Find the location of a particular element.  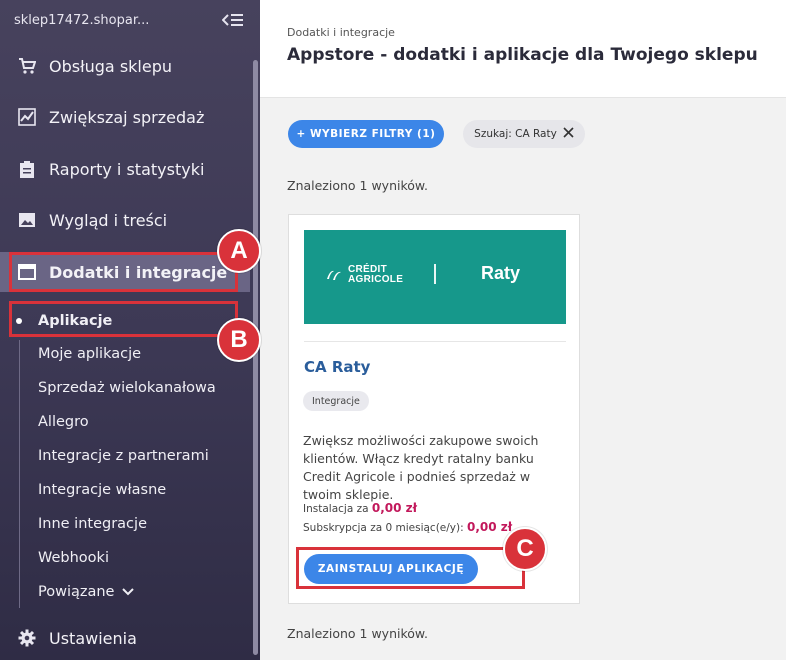

gear-icon is located at coordinates (27, 638).